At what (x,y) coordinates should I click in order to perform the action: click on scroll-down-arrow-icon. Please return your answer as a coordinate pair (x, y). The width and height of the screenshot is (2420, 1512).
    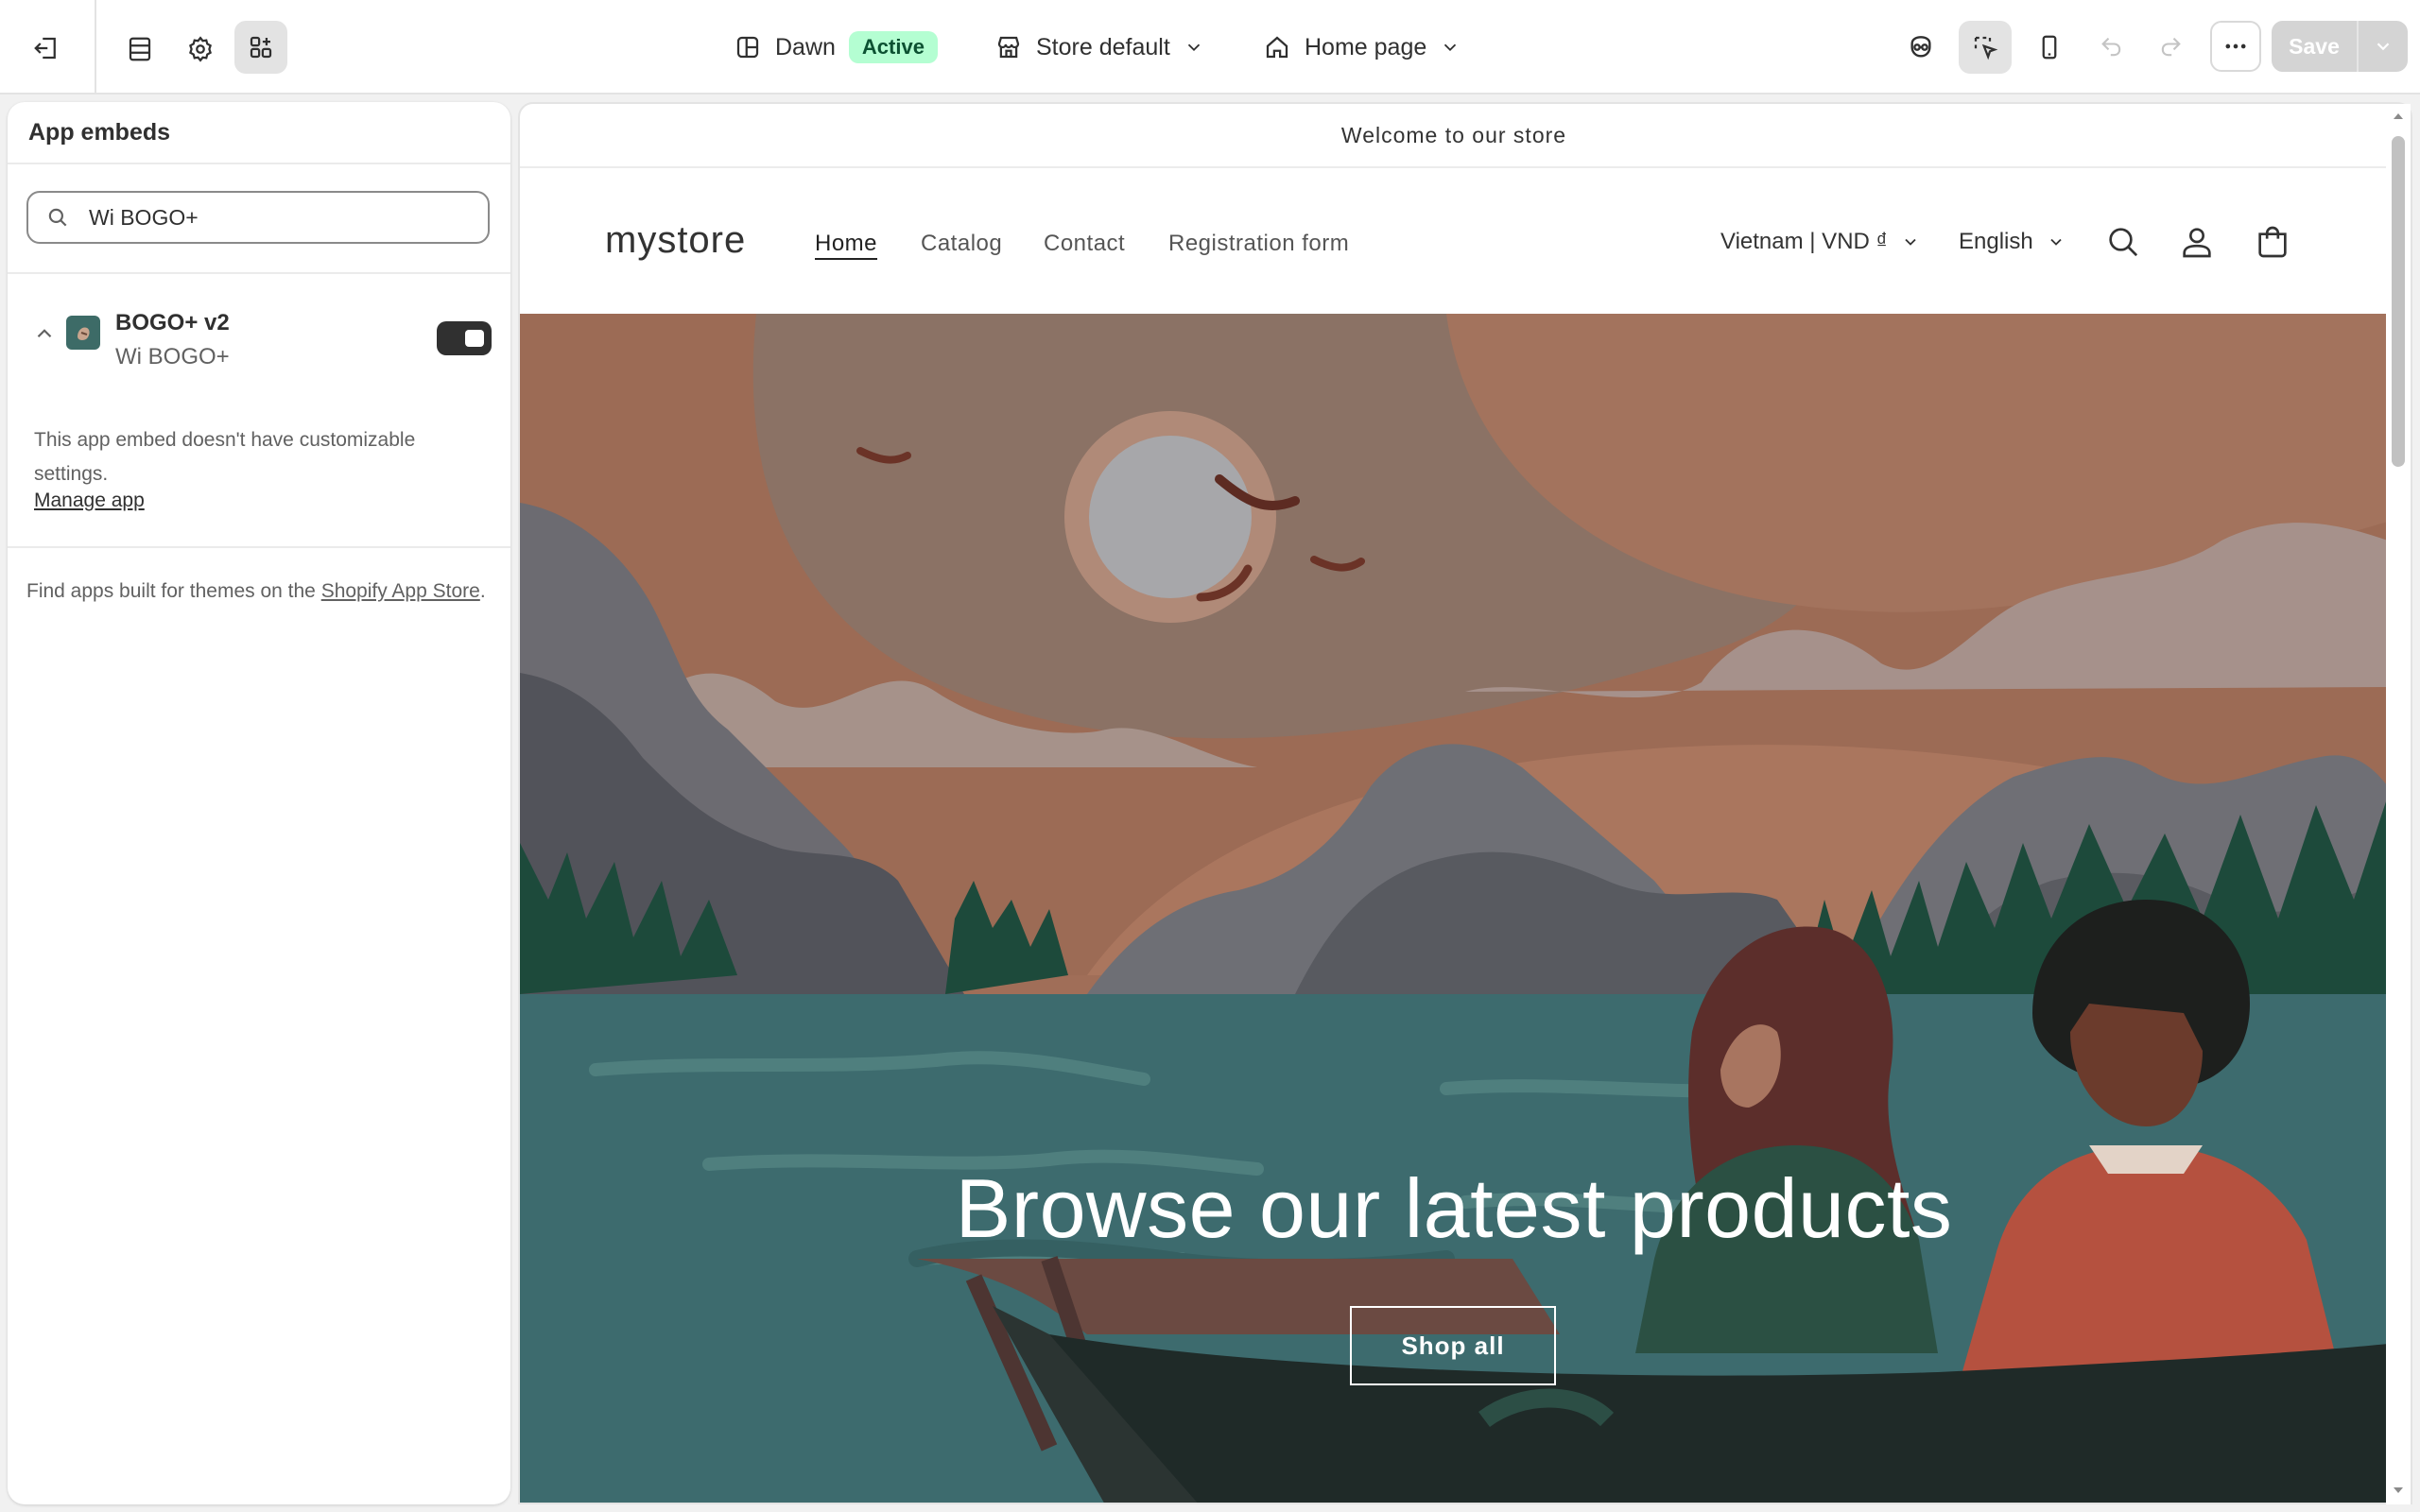
    Looking at the image, I should click on (2398, 1490).